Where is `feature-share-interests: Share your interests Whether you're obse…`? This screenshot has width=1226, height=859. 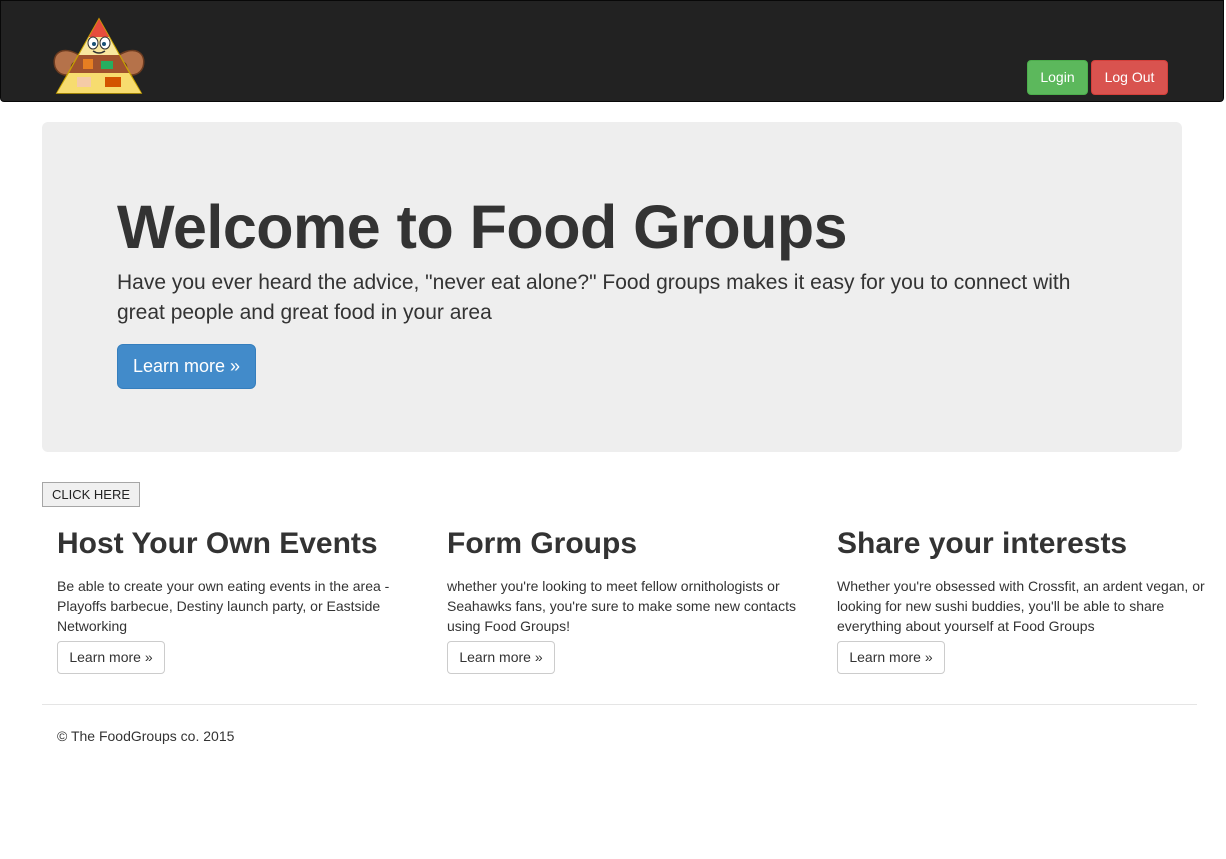
feature-share-interests: Share your interests Whether you're obse… is located at coordinates (1022, 599).